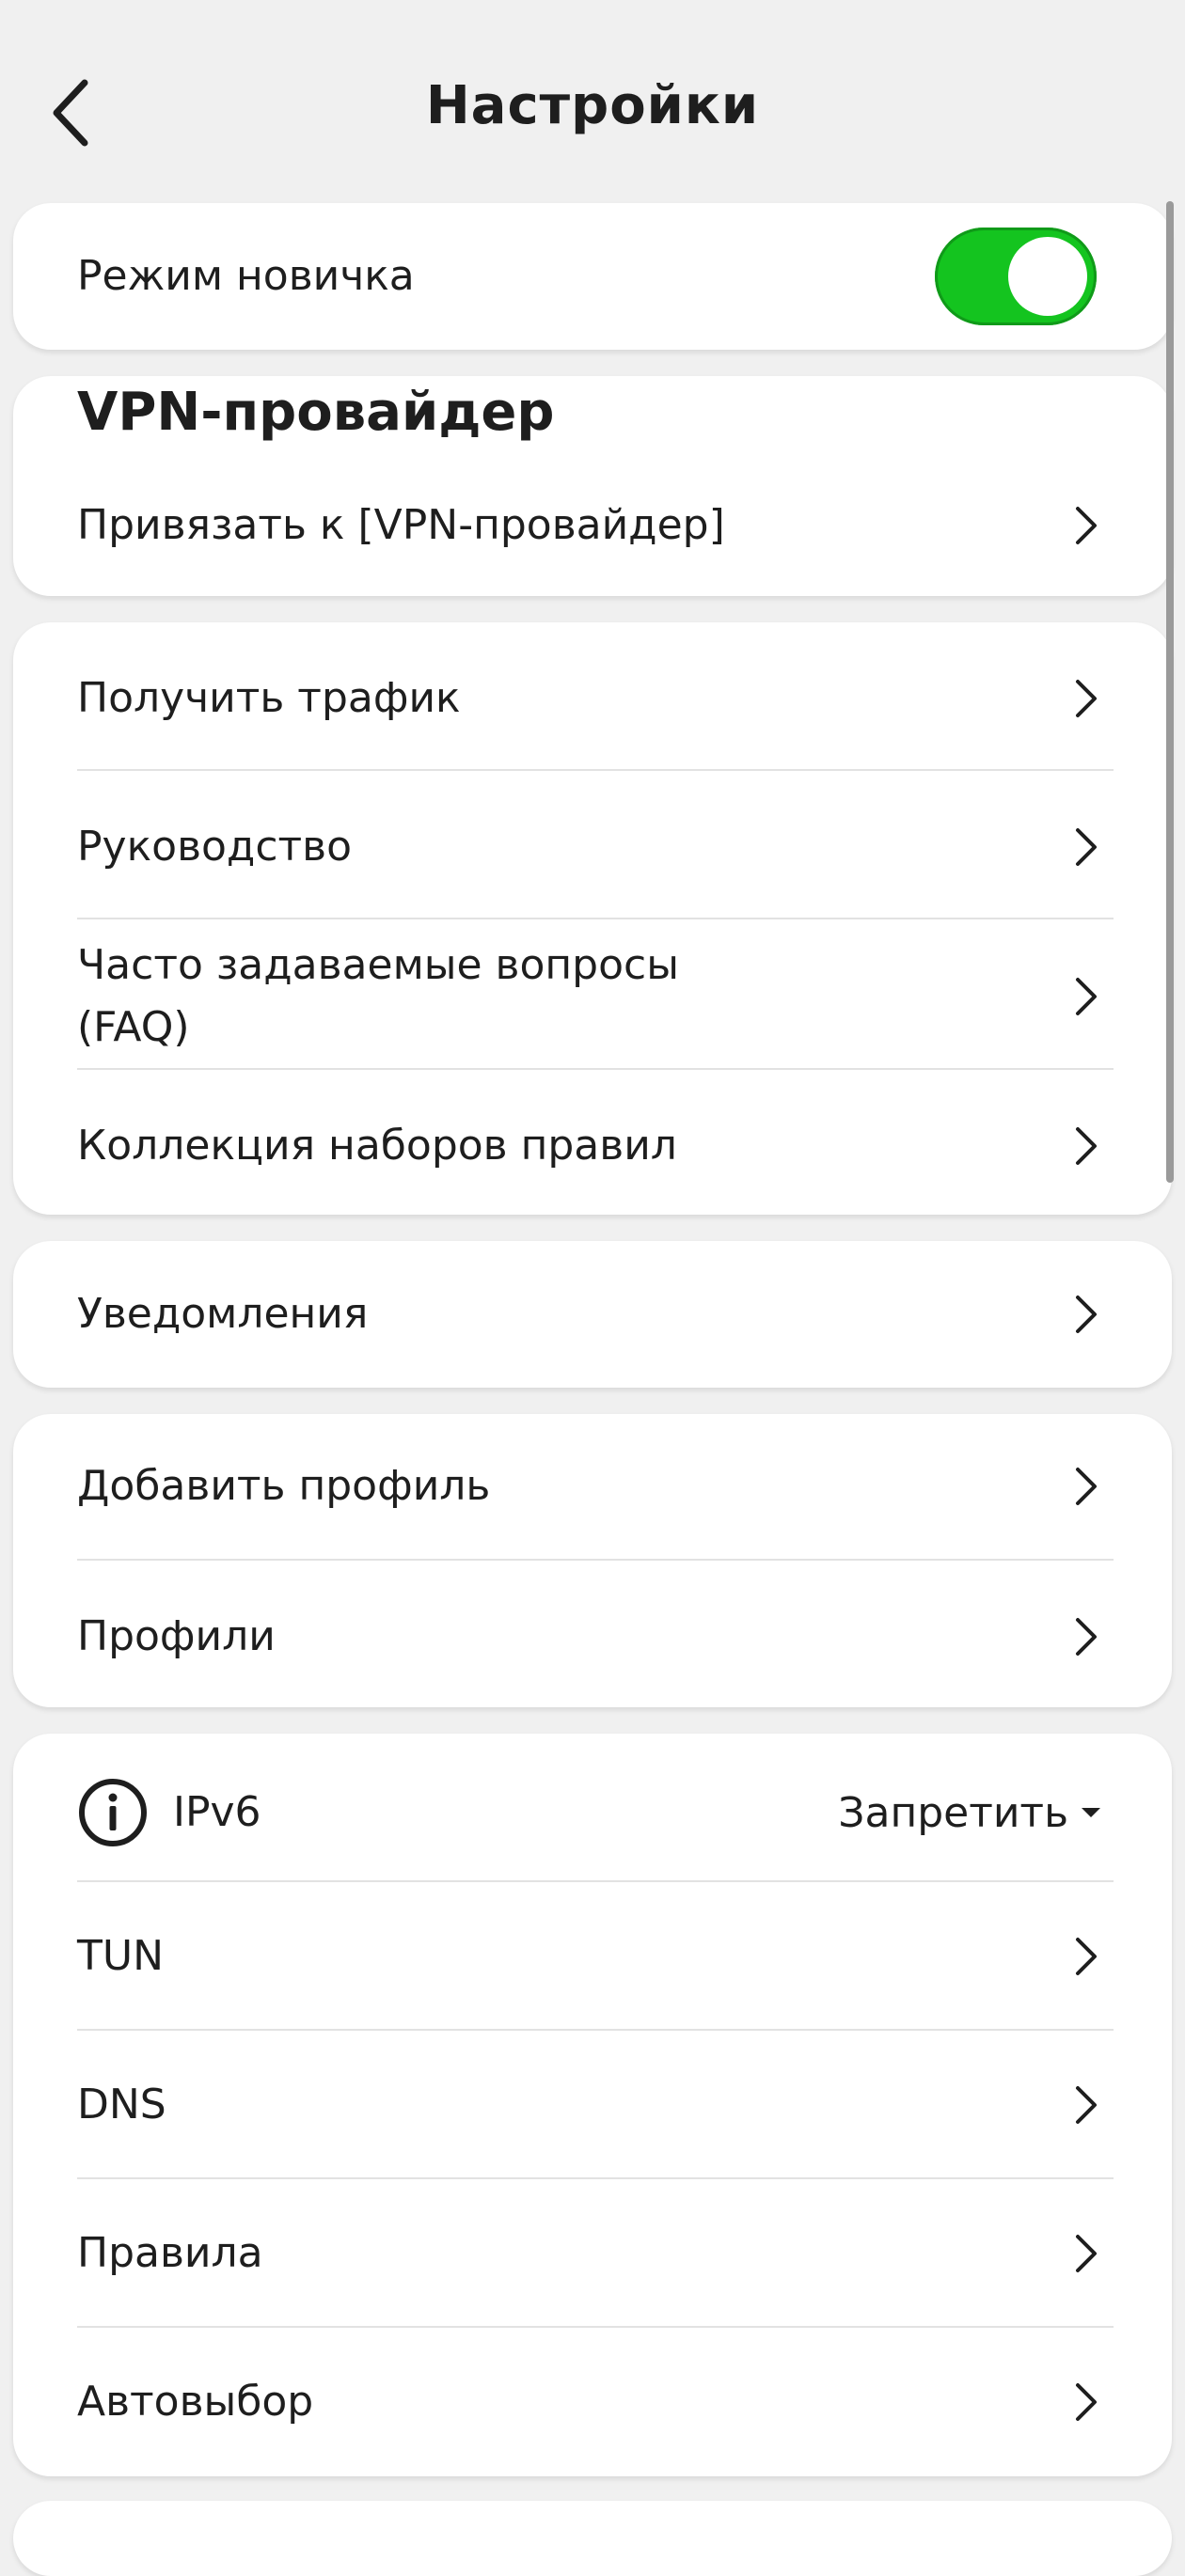  I want to click on help-item-rulesets: Коллекция наборов правил, so click(592, 1146).